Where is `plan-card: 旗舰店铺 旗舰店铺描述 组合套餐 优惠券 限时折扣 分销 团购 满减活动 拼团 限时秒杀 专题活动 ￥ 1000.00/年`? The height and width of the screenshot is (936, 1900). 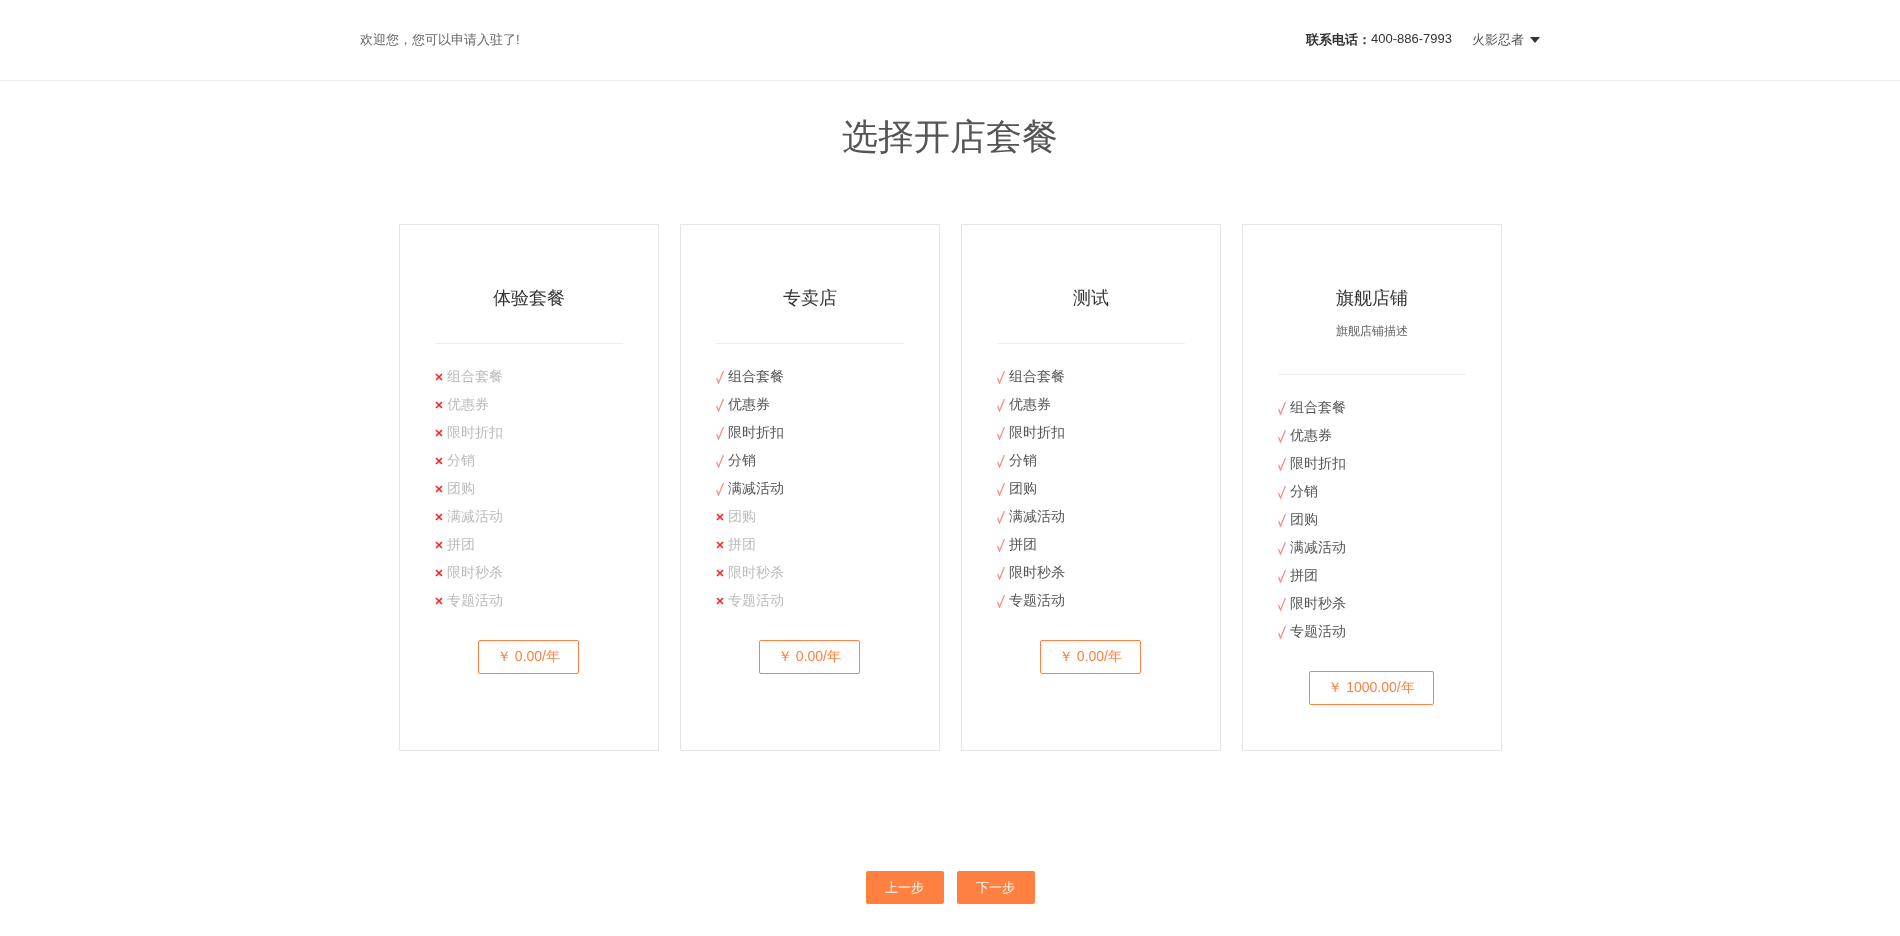
plan-card: 旗舰店铺 旗舰店铺描述 组合套餐 优惠券 限时折扣 分销 团购 满减活动 拼团 限时秒杀 专题活动 ￥ 1000.00/年 is located at coordinates (1371, 487).